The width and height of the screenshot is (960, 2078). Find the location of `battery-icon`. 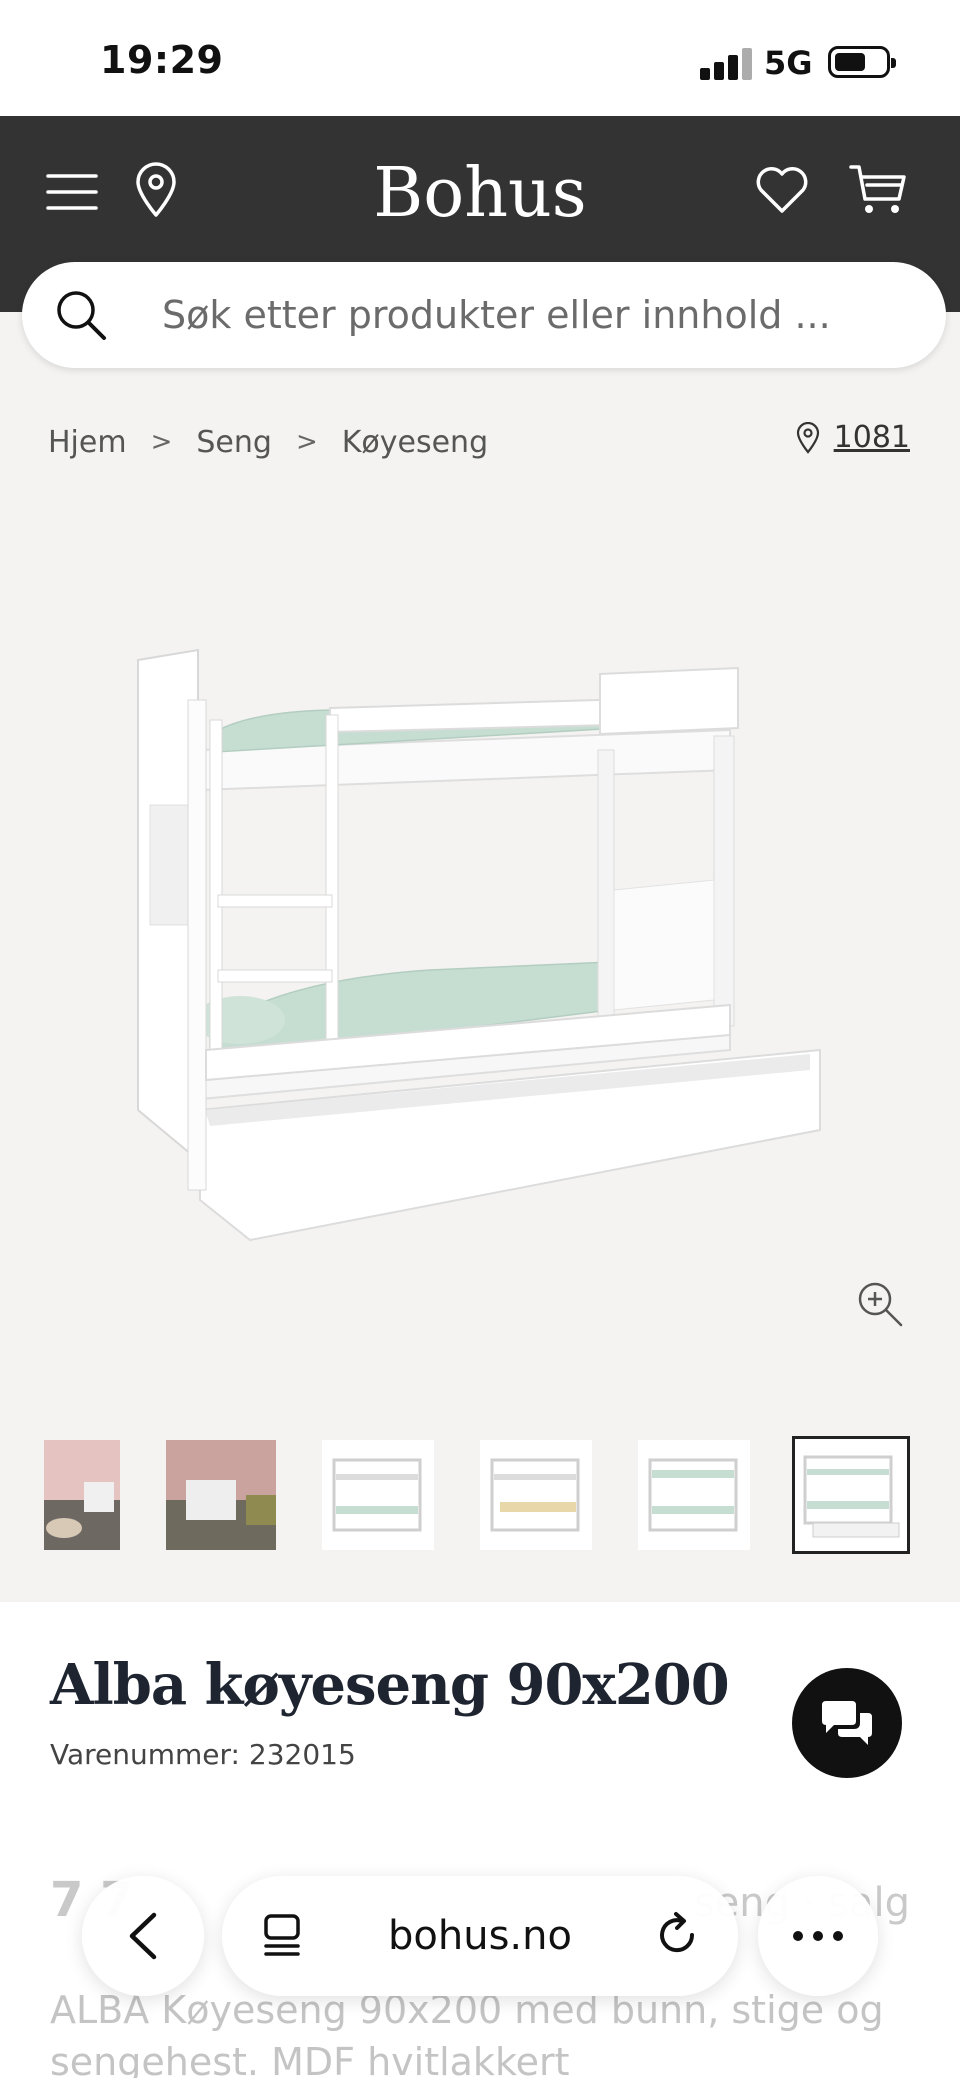

battery-icon is located at coordinates (862, 62).